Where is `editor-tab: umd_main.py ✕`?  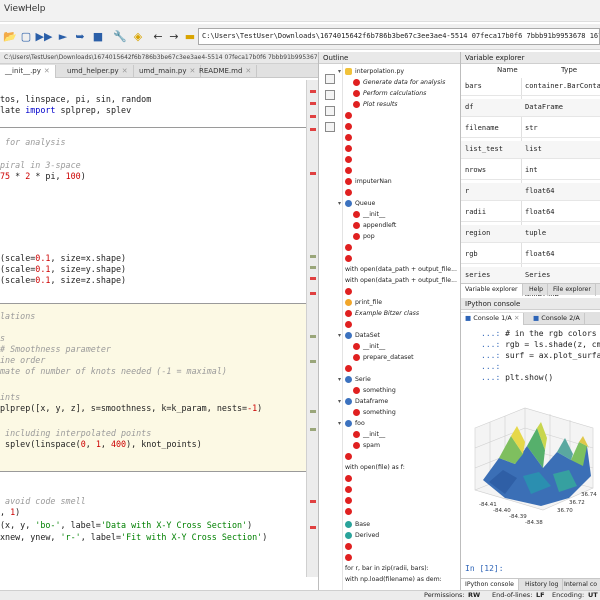 editor-tab: umd_main.py ✕ is located at coordinates (168, 71).